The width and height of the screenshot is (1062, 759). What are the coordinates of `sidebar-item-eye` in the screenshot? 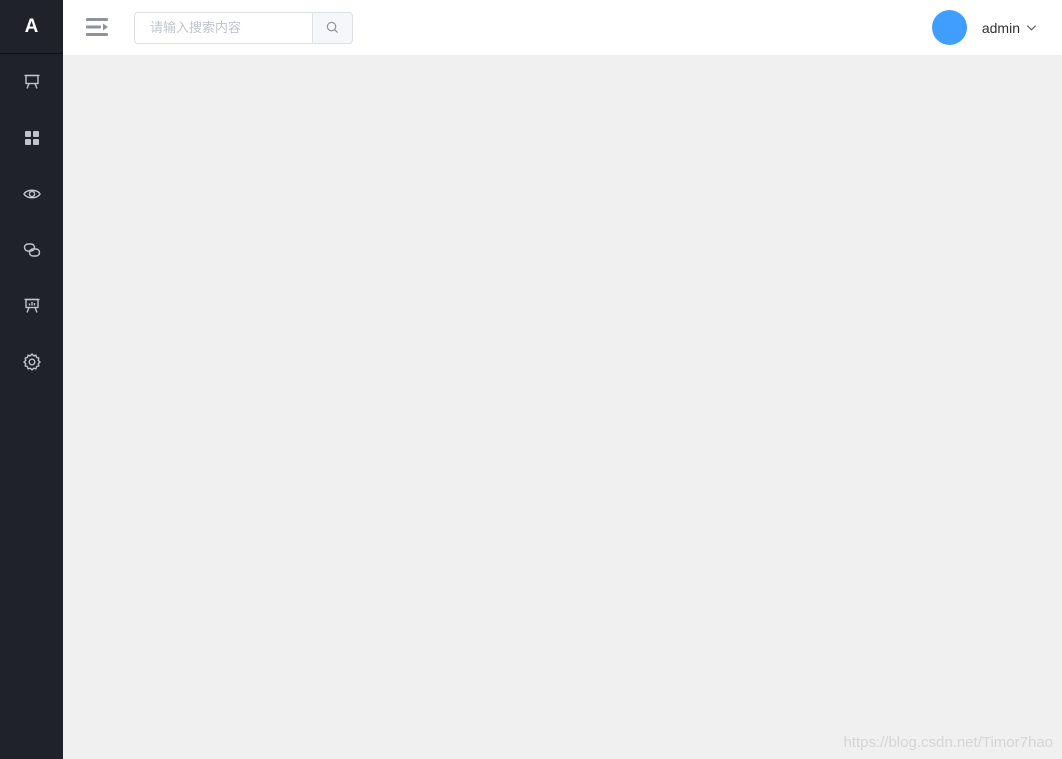 It's located at (31, 196).